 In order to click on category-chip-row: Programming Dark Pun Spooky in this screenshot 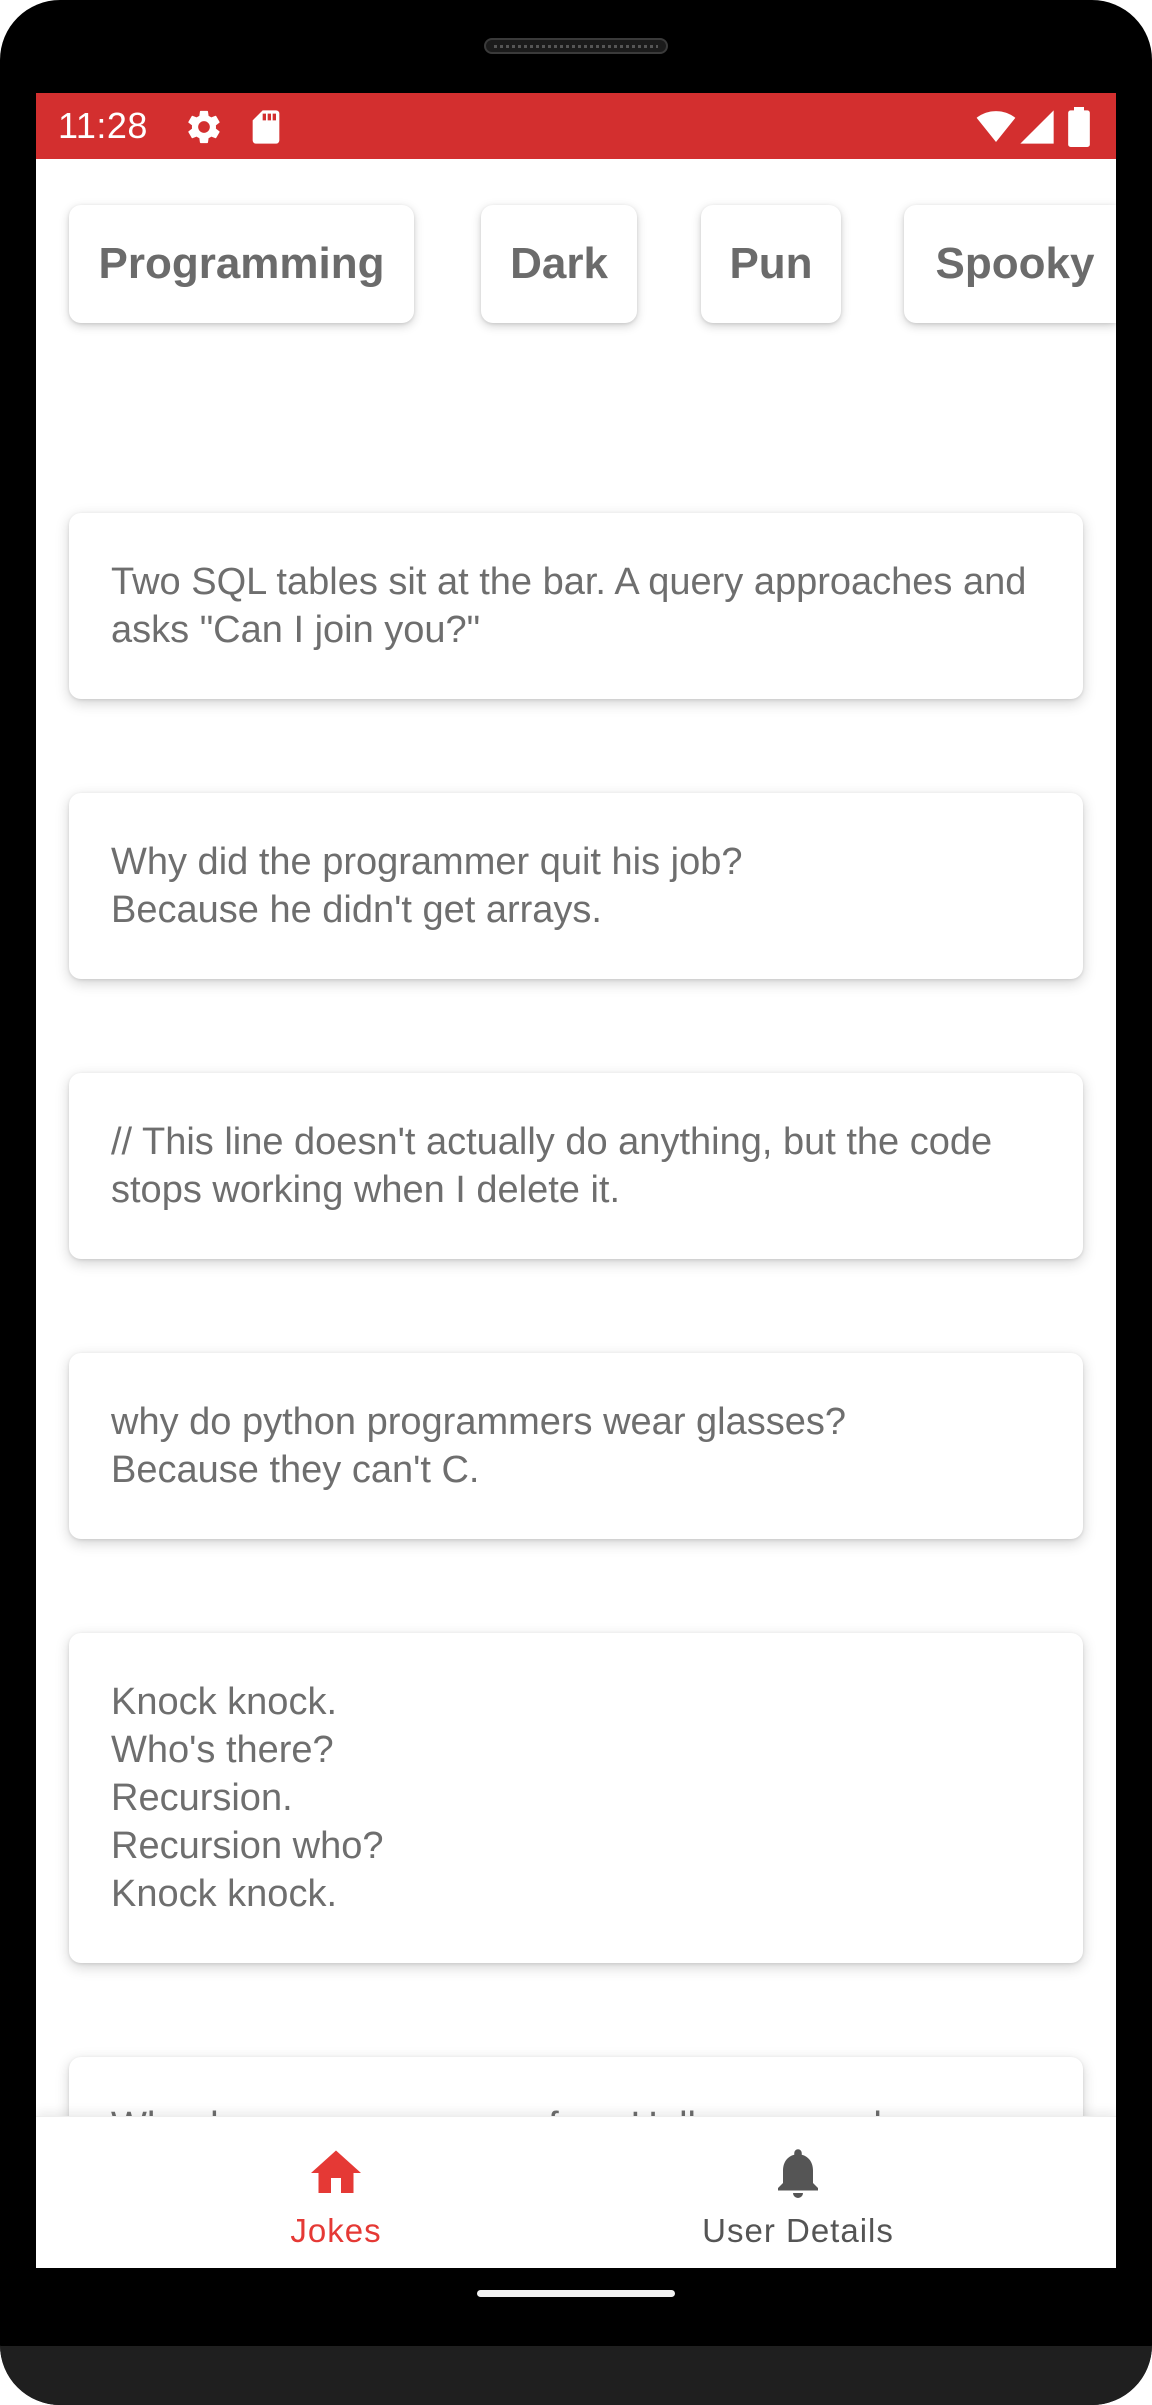, I will do `click(576, 267)`.